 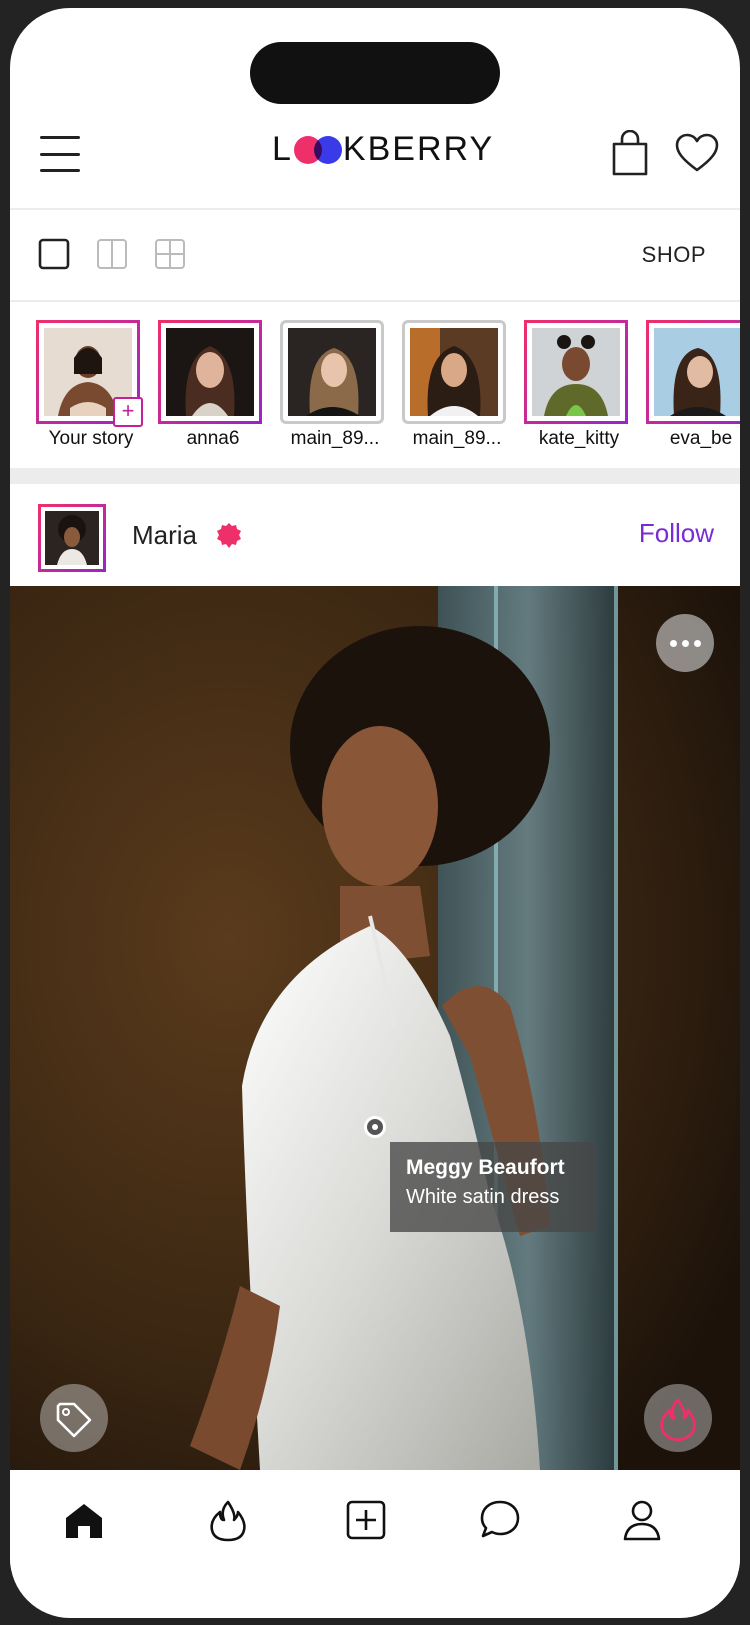 I want to click on post-author-avatar, so click(x=72, y=538).